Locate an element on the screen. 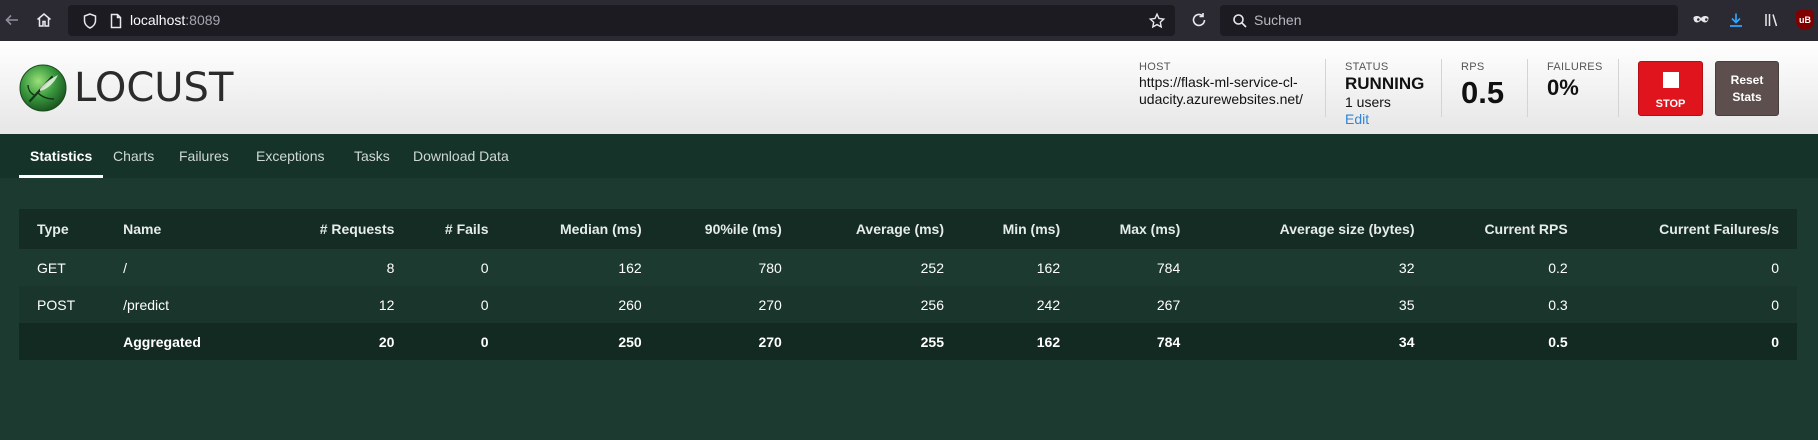 The height and width of the screenshot is (440, 1818). cell-current-rps: 0.3 is located at coordinates (1491, 304).